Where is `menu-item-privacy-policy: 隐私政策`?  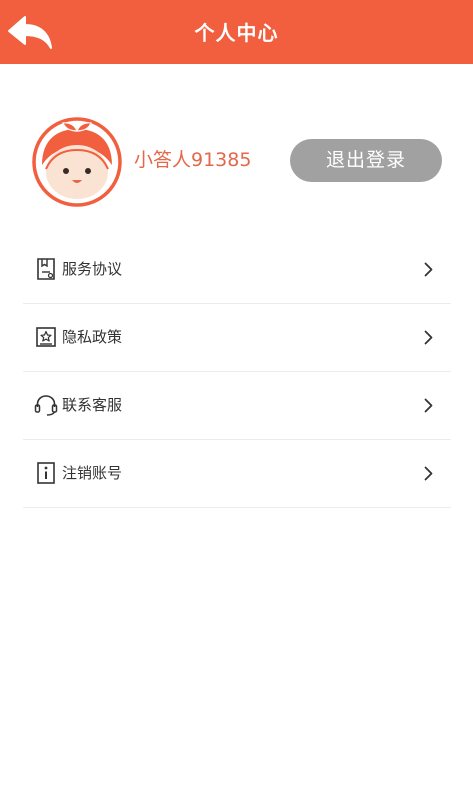 menu-item-privacy-policy: 隐私政策 is located at coordinates (237, 338).